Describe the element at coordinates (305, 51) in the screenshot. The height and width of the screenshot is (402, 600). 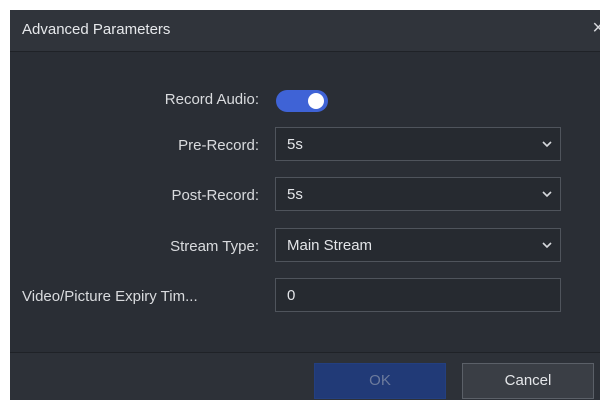
I see `title-divider` at that location.